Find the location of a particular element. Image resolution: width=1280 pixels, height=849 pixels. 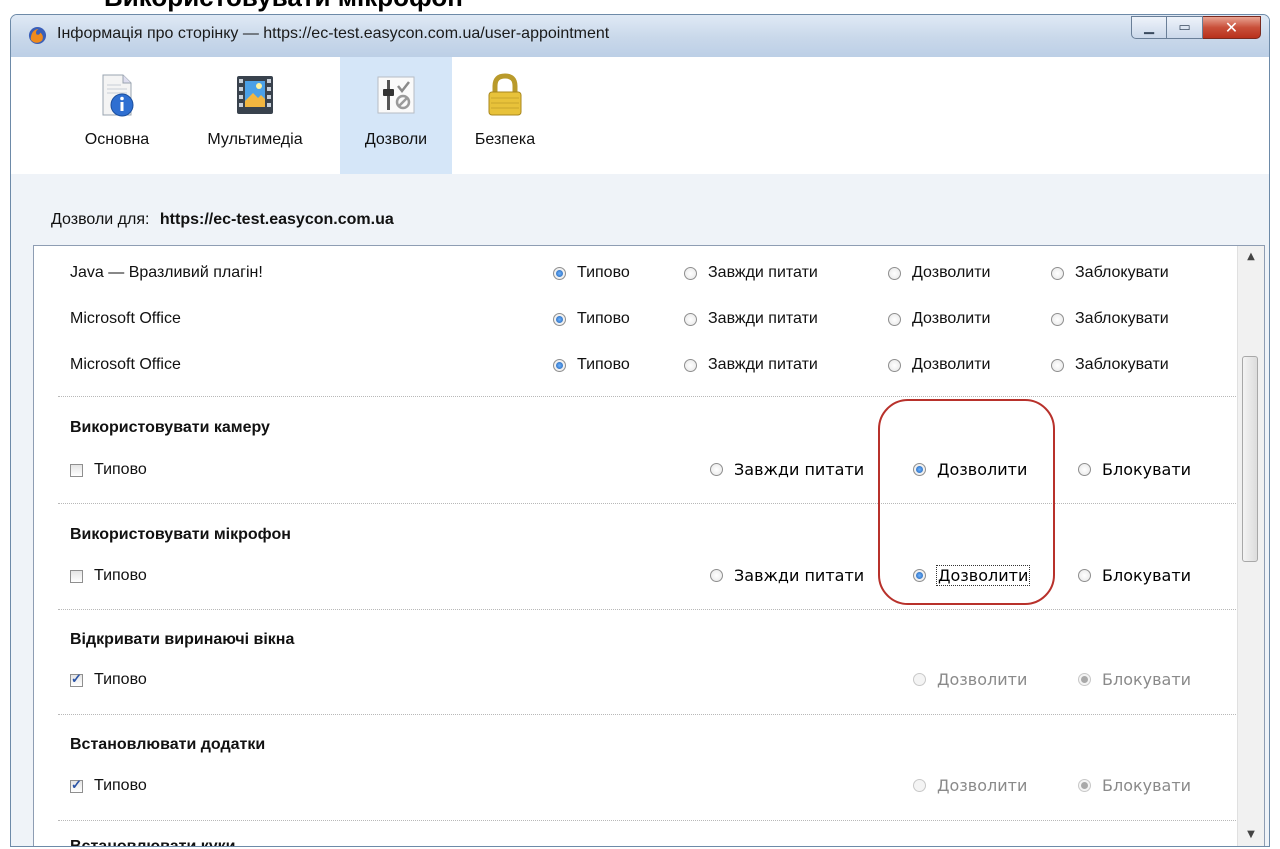

tab-media: Мультимедіа is located at coordinates (255, 115).